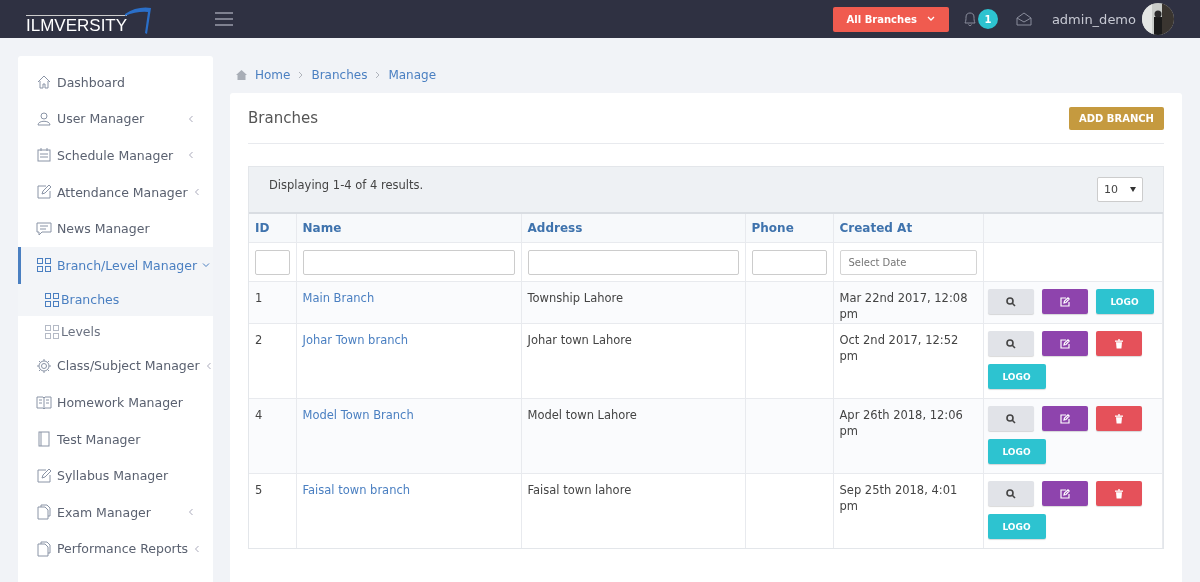  I want to click on date-filter-field: Select Date, so click(908, 262).